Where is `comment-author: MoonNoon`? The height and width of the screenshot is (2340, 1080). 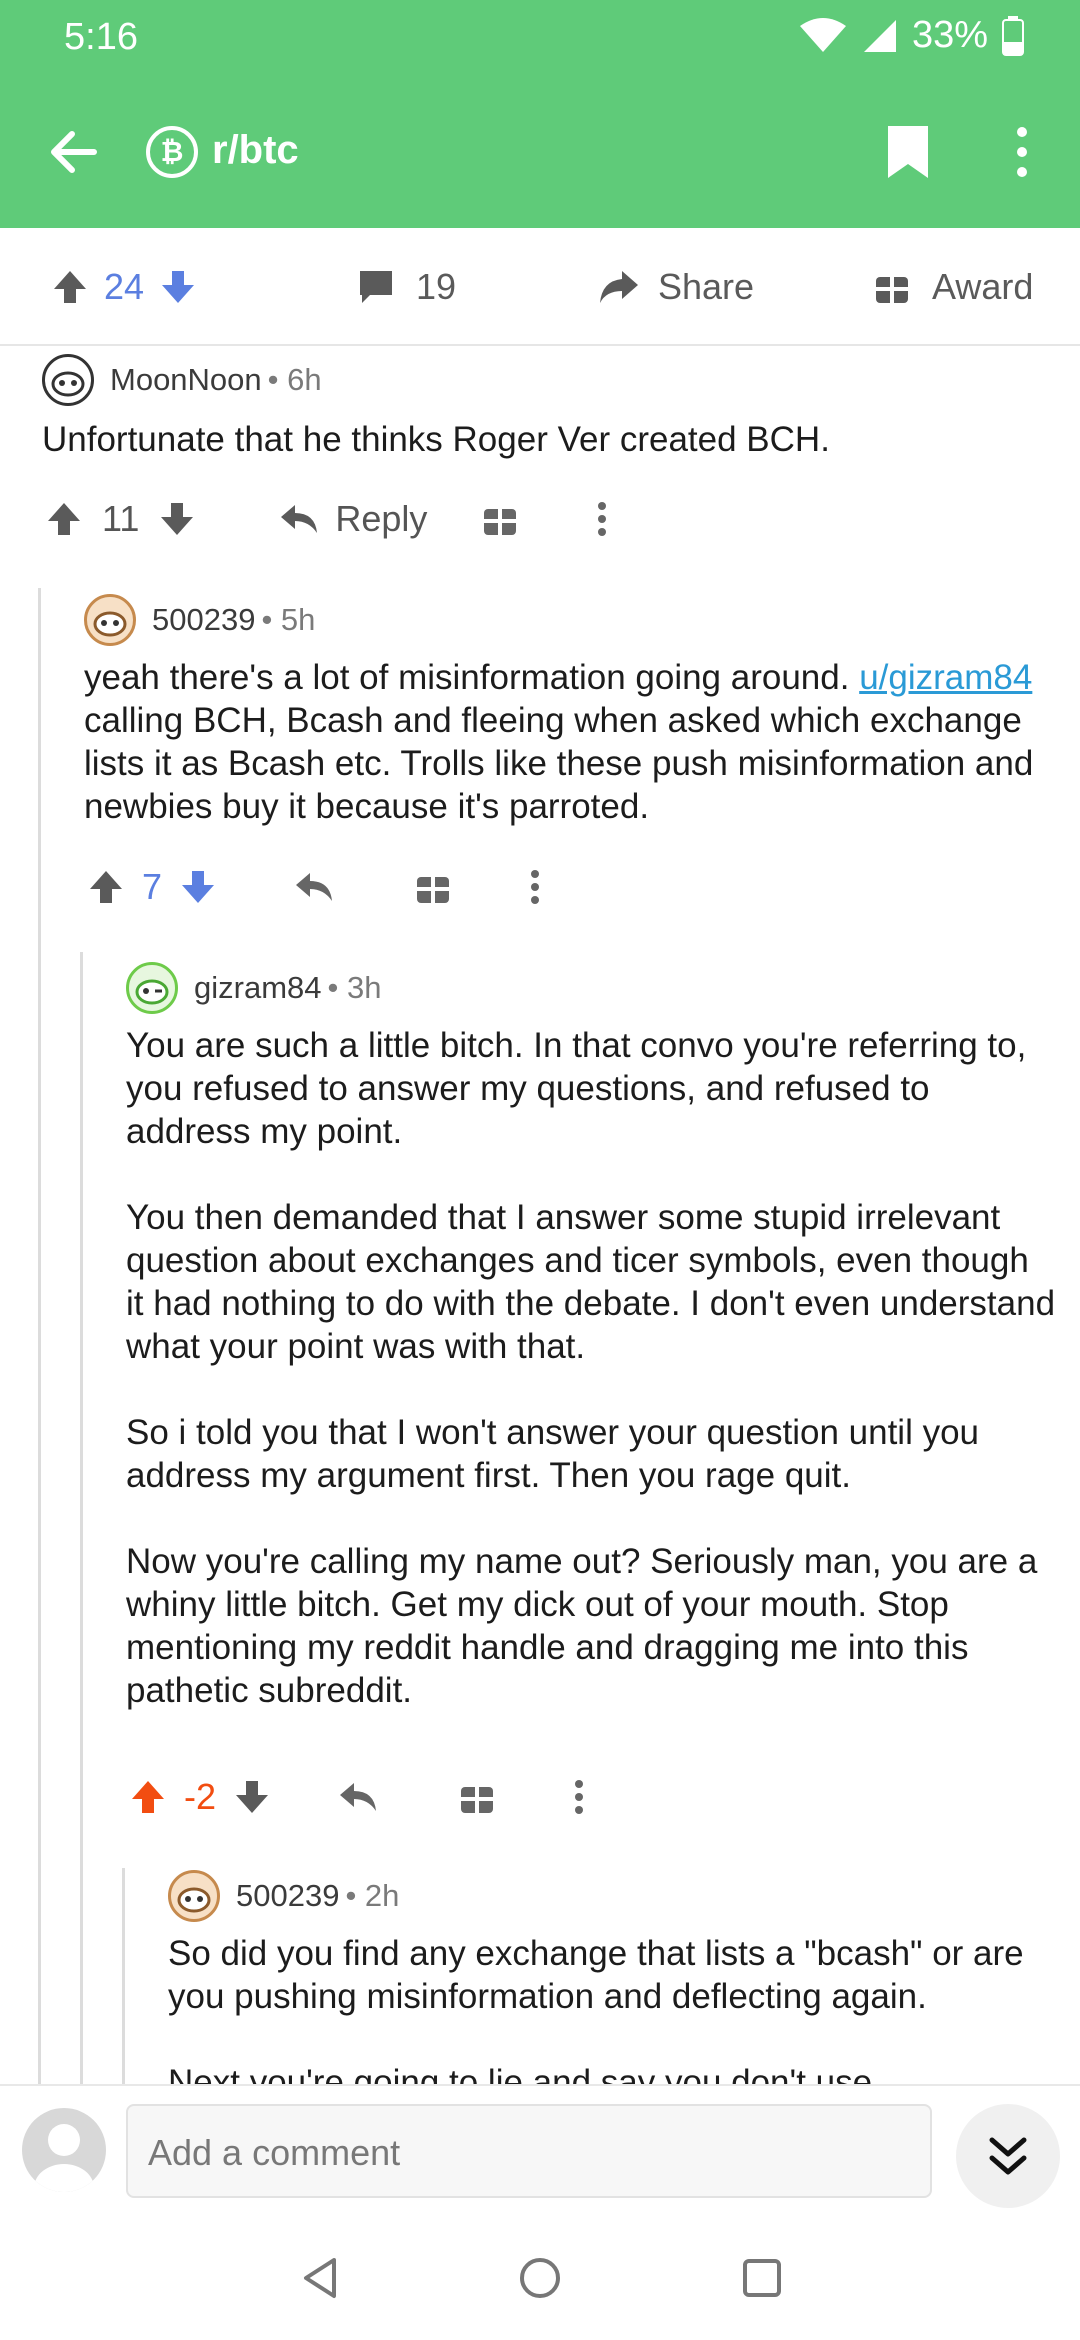 comment-author: MoonNoon is located at coordinates (186, 380).